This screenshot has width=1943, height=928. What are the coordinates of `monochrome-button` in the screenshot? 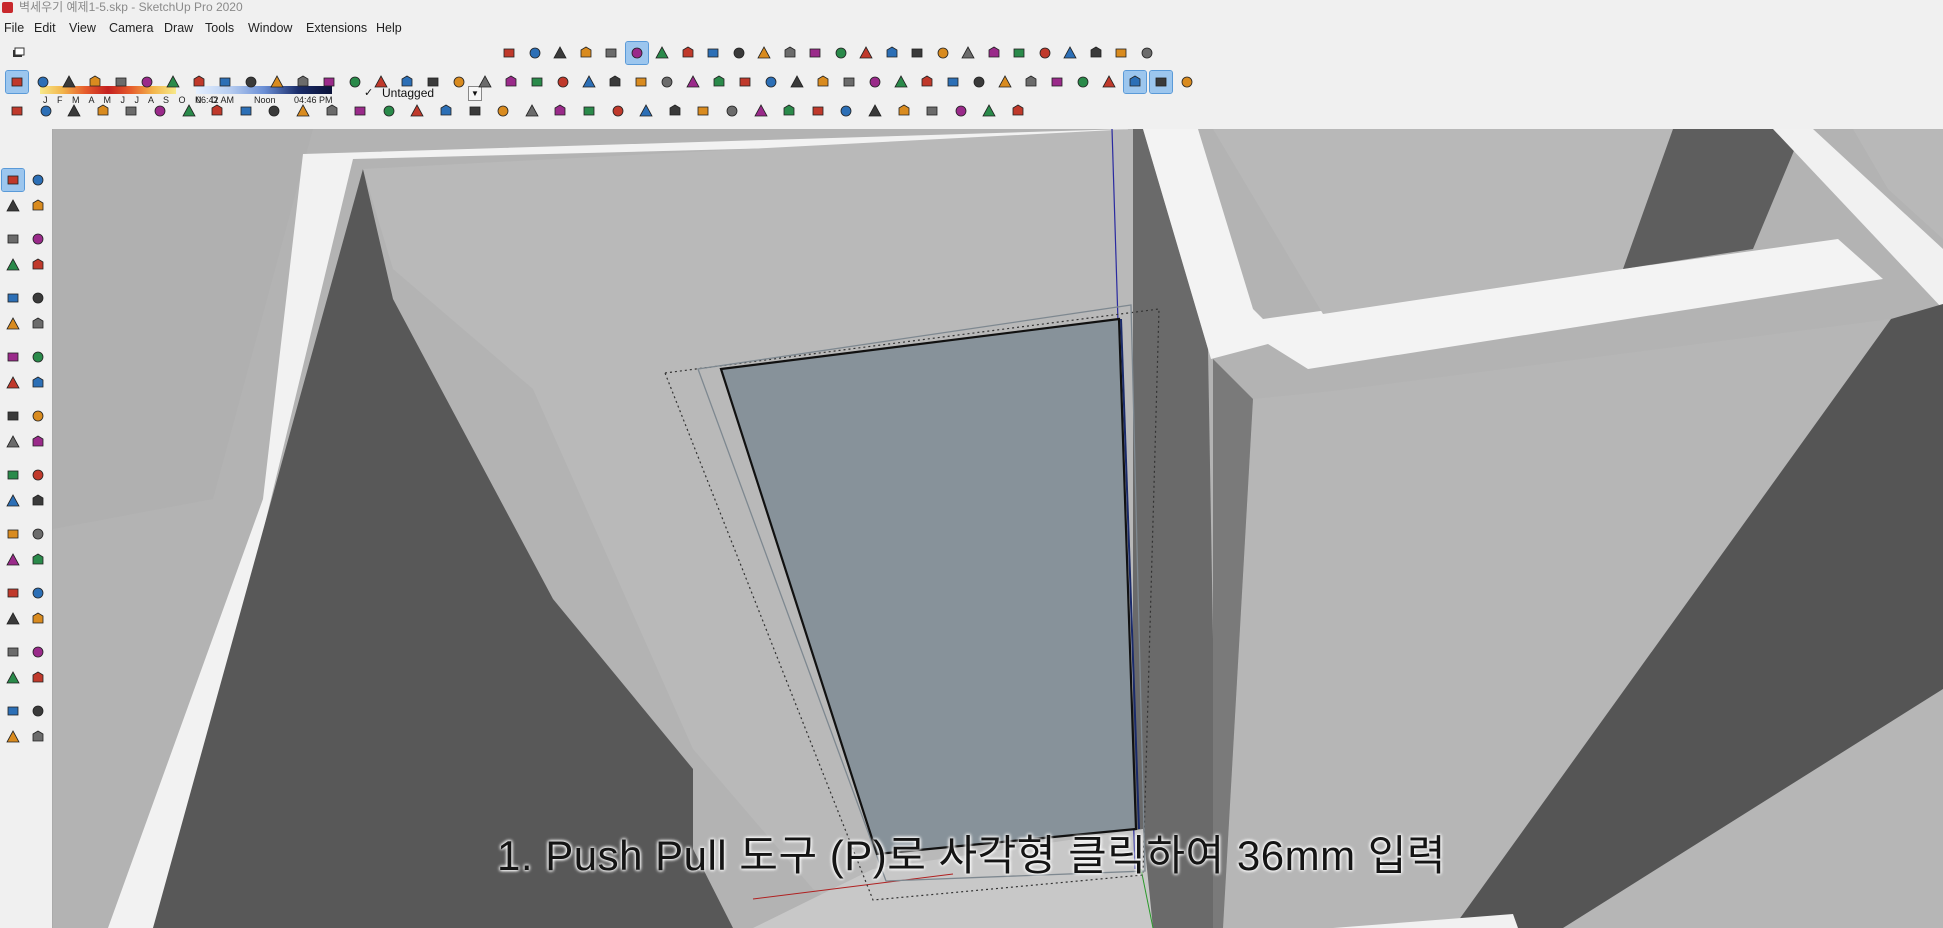 It's located at (739, 53).